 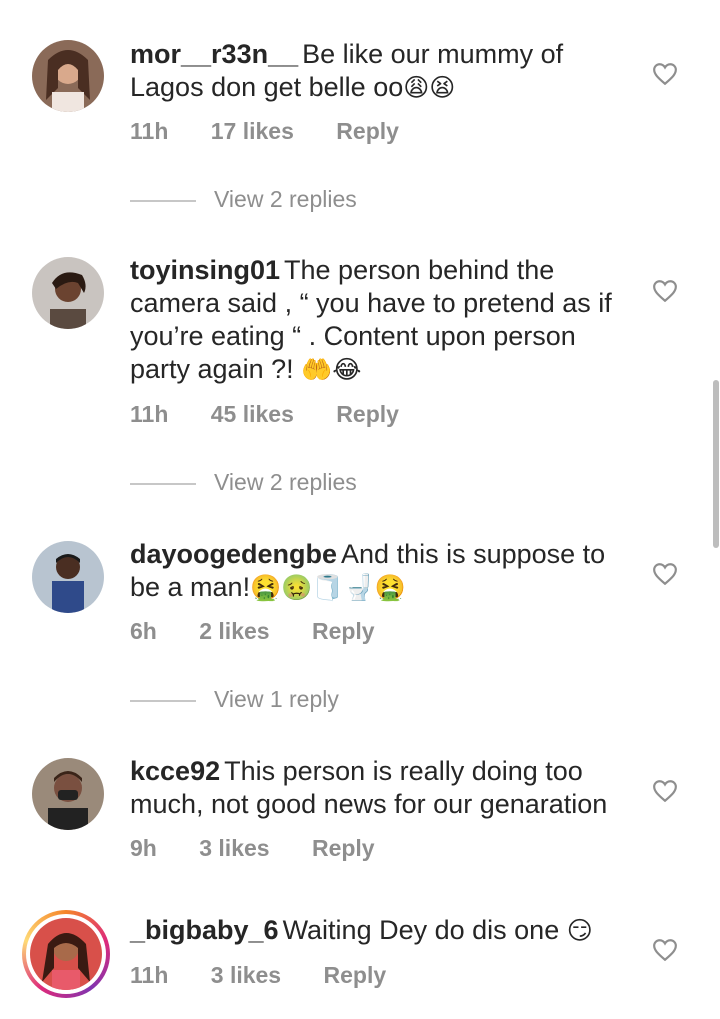 What do you see at coordinates (234, 631) in the screenshot?
I see `comment-likes: 2 likes` at bounding box center [234, 631].